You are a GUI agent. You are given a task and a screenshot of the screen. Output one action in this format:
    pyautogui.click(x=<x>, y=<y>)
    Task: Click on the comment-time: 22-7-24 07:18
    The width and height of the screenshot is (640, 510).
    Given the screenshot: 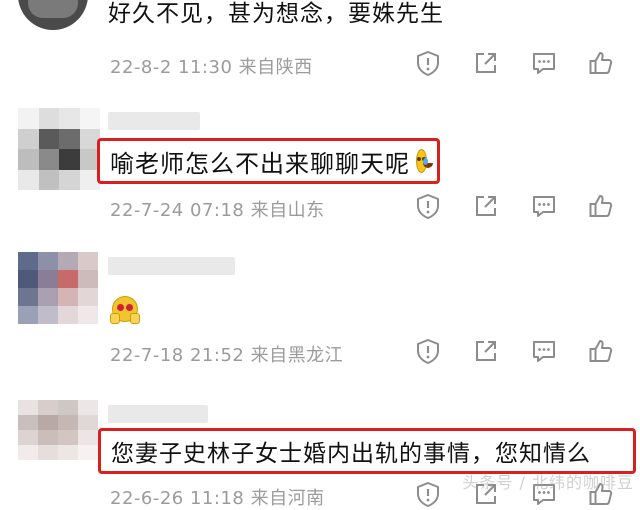 What is the action you would take?
    pyautogui.click(x=177, y=210)
    